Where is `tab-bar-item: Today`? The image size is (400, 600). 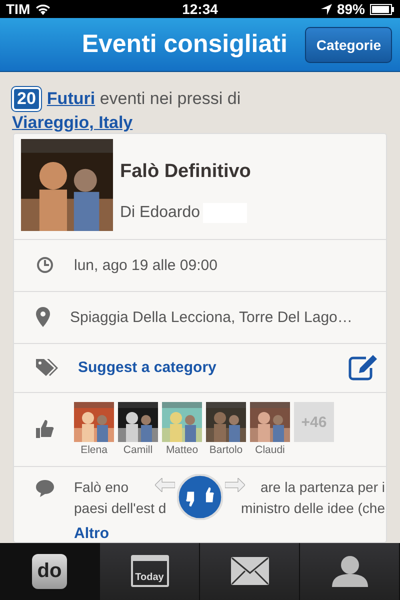
tab-bar-item: Today is located at coordinates (150, 571).